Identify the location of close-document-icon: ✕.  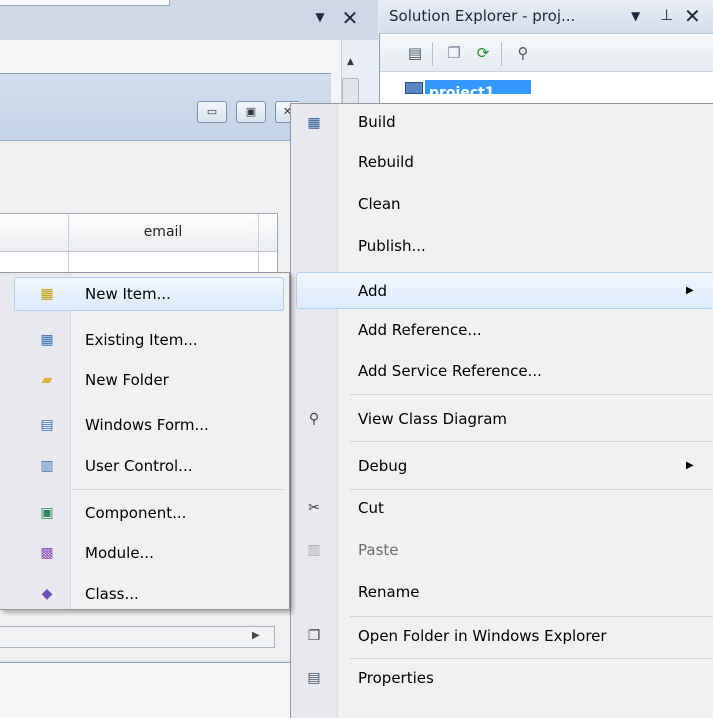
(350, 18).